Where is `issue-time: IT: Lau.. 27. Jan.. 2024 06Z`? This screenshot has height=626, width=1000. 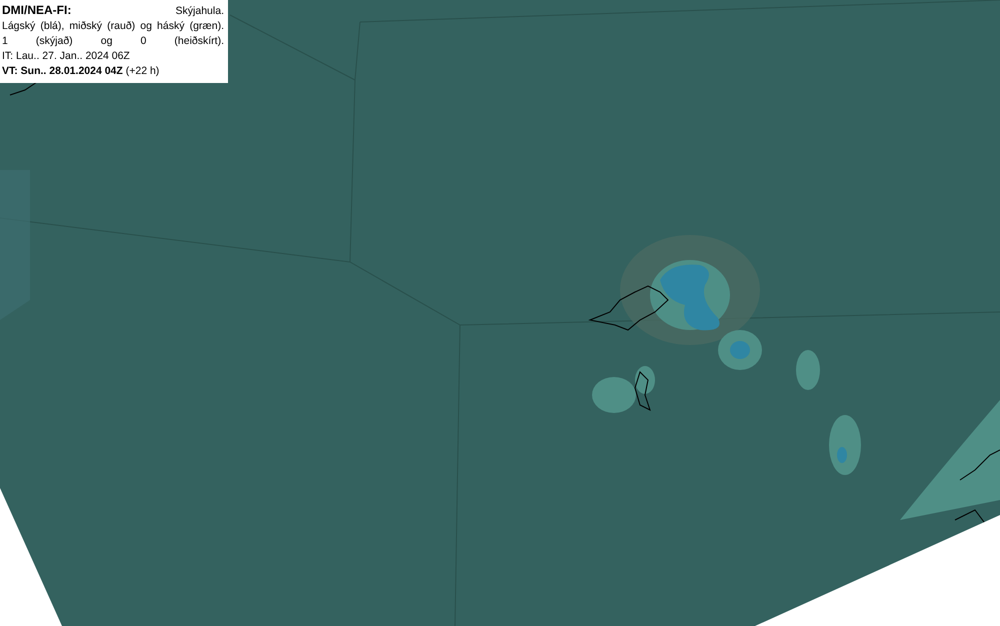 issue-time: IT: Lau.. 27. Jan.. 2024 06Z is located at coordinates (66, 56).